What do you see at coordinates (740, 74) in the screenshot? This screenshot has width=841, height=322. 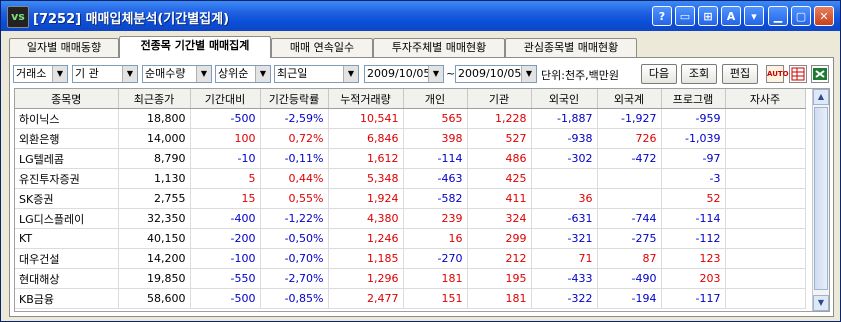 I see `edit-button: 편집` at bounding box center [740, 74].